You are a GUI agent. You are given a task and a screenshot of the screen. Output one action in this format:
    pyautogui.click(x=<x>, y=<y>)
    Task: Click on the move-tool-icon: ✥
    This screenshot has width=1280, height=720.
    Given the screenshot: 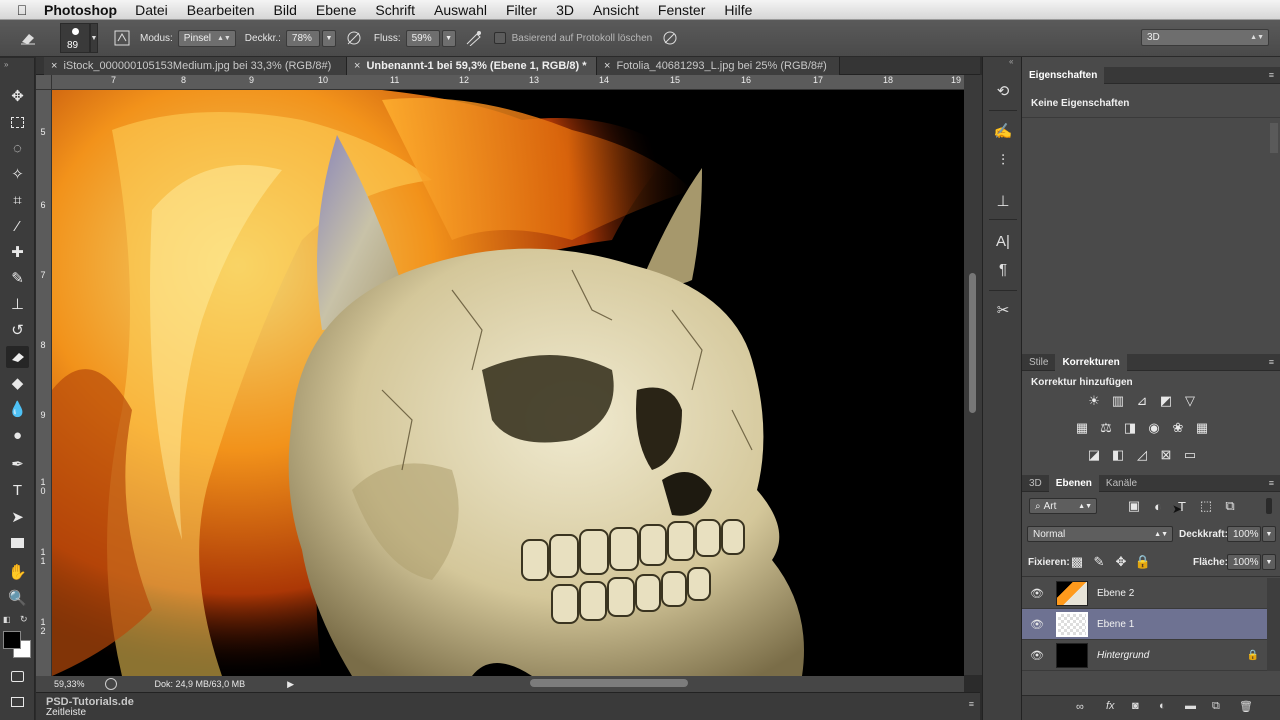 What is the action you would take?
    pyautogui.click(x=17, y=96)
    